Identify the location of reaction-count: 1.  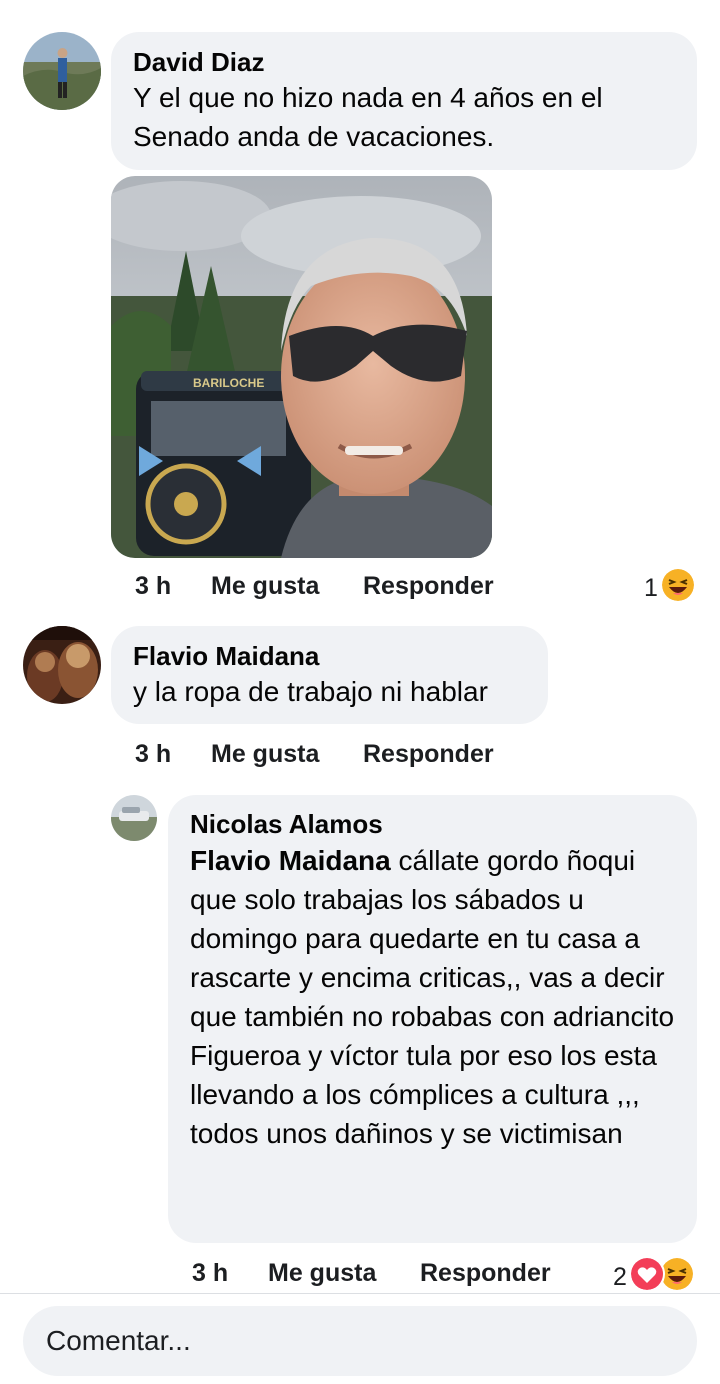
(651, 588).